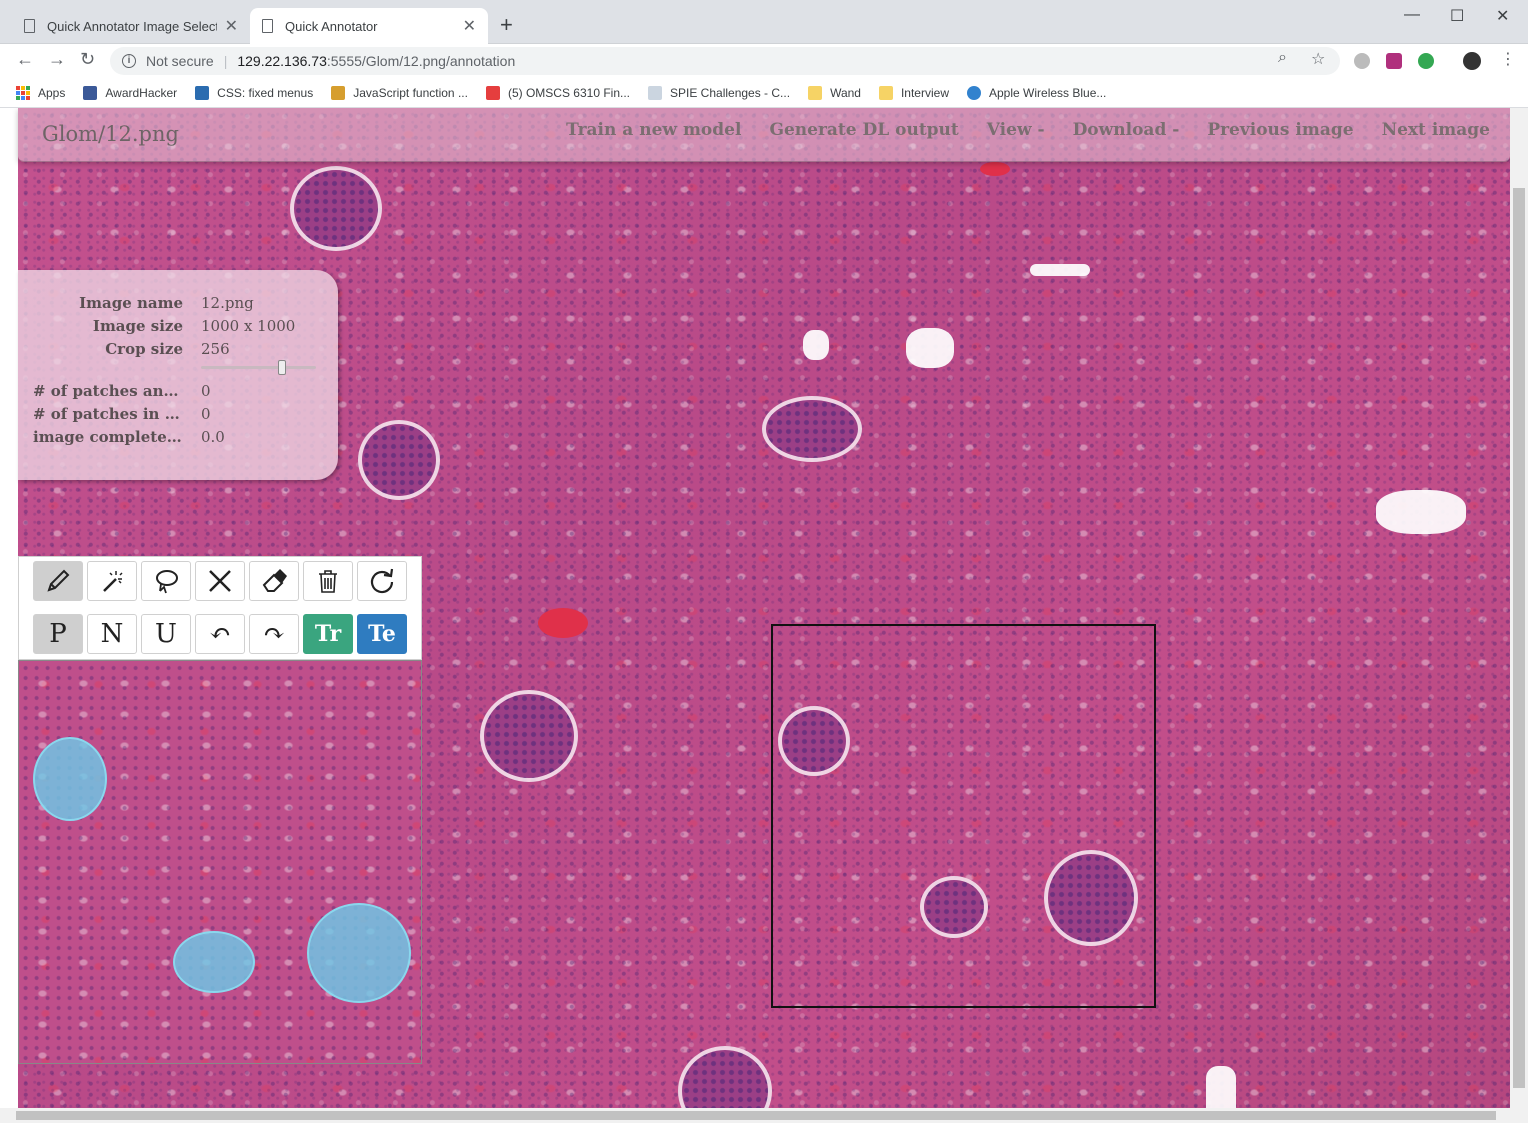 This screenshot has height=1123, width=1528. Describe the element at coordinates (506, 25) in the screenshot. I see `new-tab-button: +` at that location.